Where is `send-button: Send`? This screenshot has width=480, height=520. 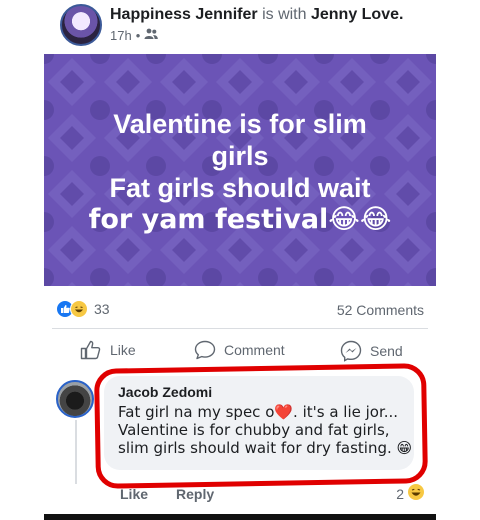 send-button: Send is located at coordinates (371, 351).